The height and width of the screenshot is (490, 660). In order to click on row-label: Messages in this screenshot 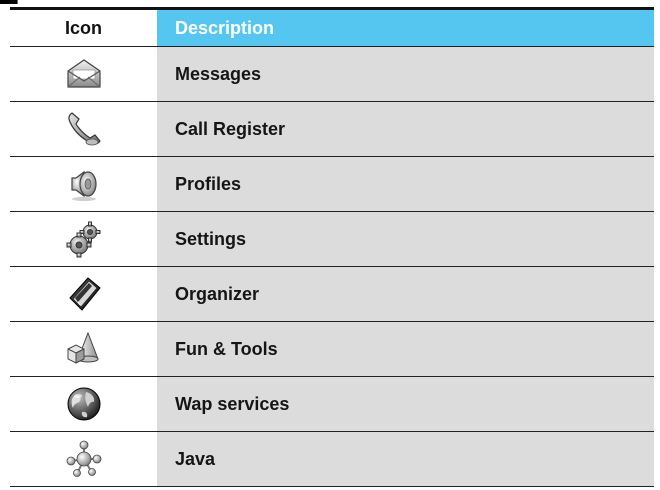, I will do `click(405, 74)`.